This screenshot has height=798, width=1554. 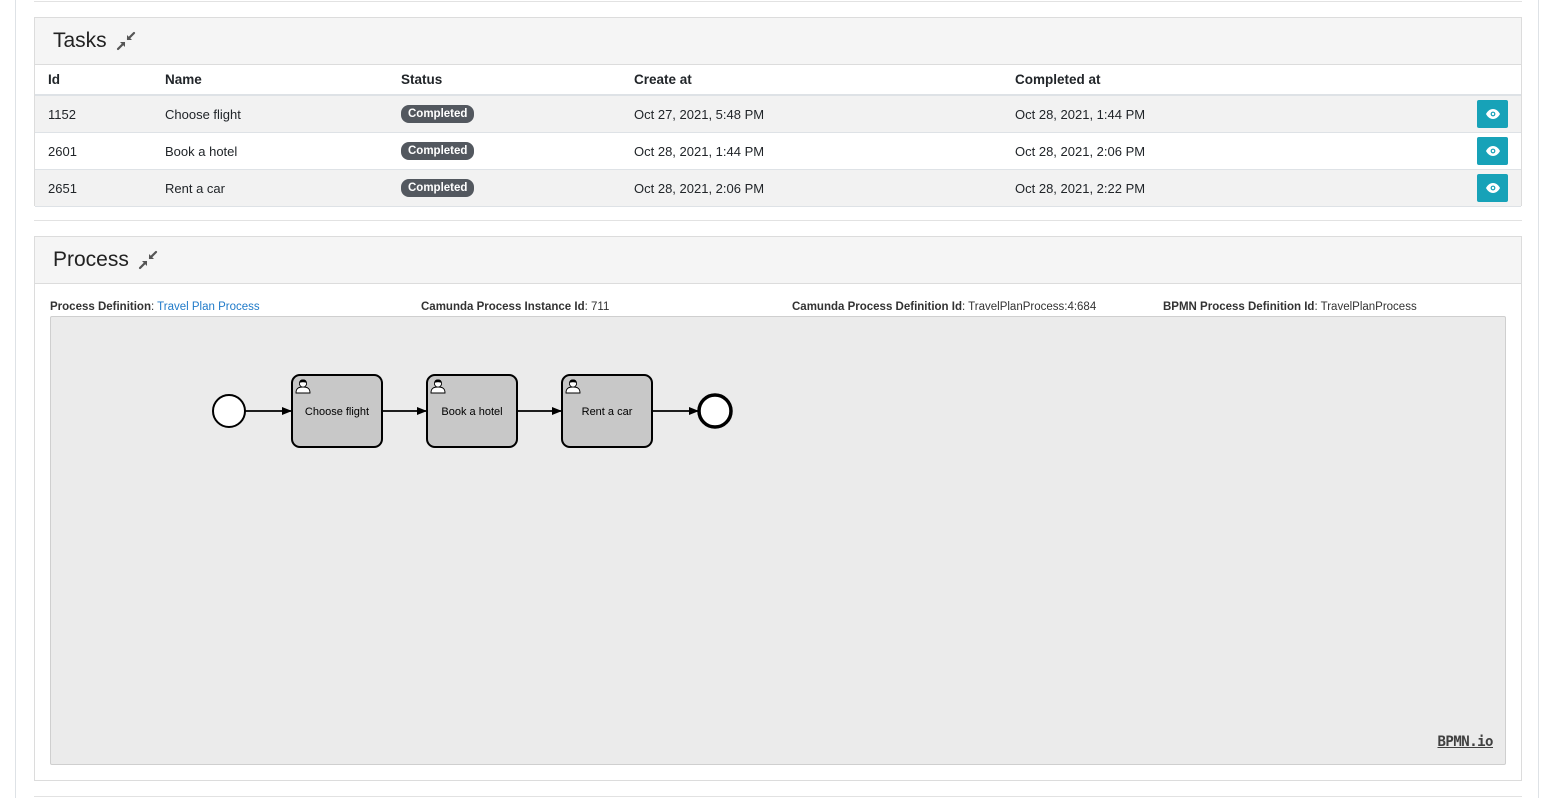 What do you see at coordinates (778, 1) in the screenshot?
I see `top-divider` at bounding box center [778, 1].